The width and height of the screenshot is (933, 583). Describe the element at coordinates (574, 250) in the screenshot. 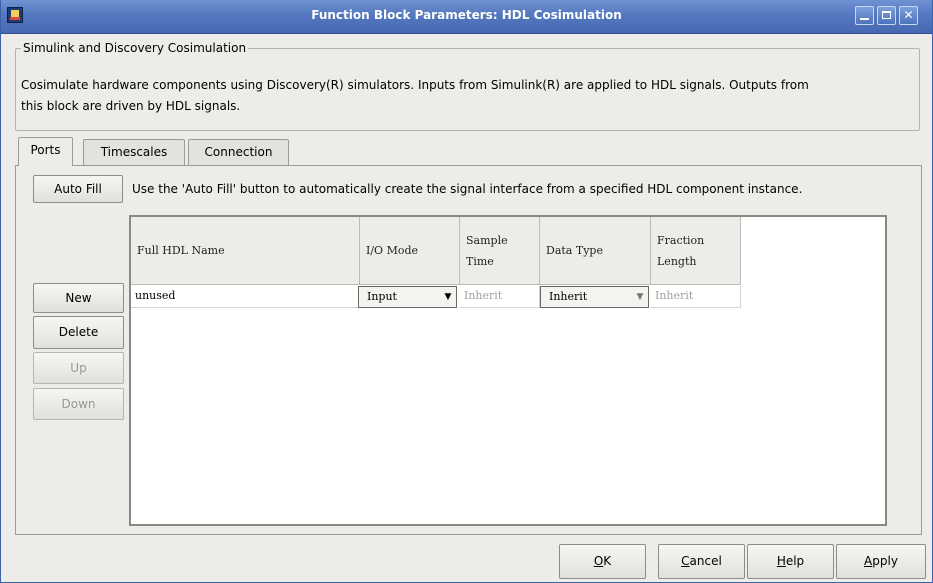

I see `header-label: Data Type` at that location.